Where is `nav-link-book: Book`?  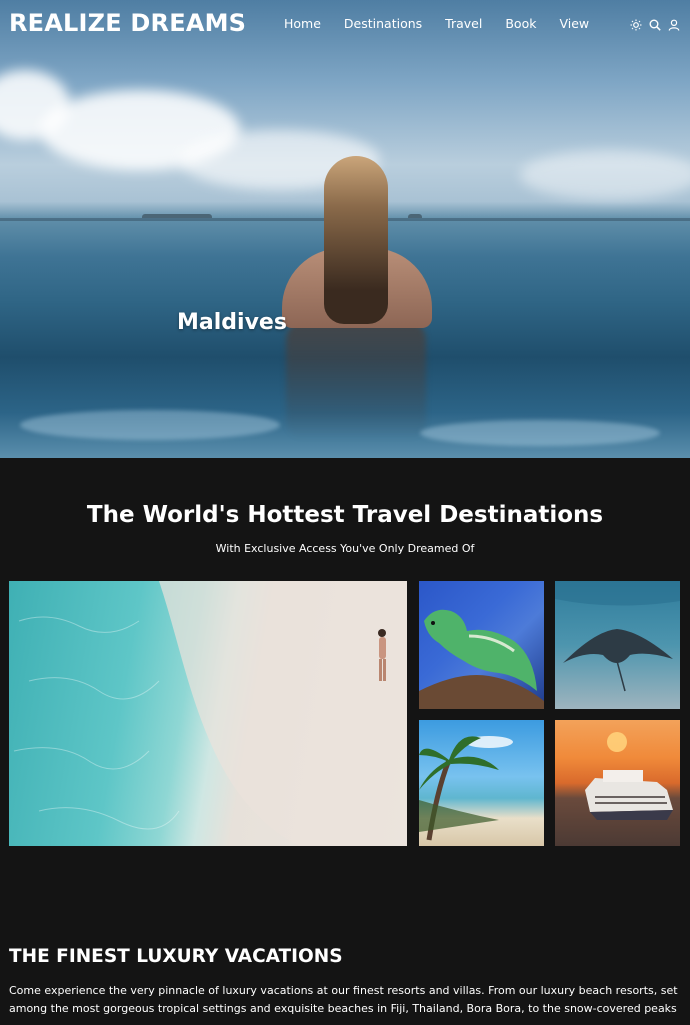 nav-link-book: Book is located at coordinates (520, 23).